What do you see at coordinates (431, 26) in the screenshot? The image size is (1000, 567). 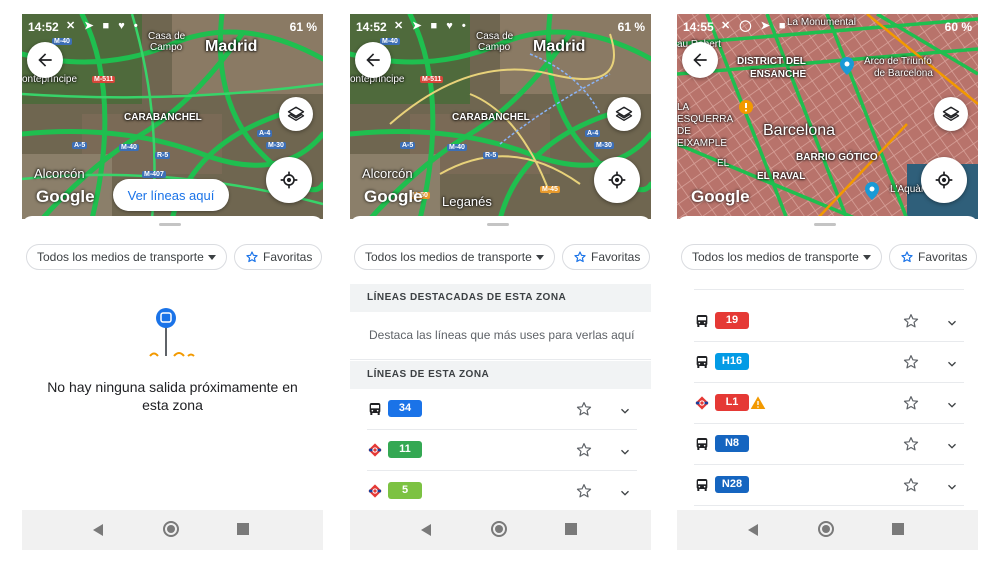 I see `notification-icons: ✕ ➤ ■ ♥ •` at bounding box center [431, 26].